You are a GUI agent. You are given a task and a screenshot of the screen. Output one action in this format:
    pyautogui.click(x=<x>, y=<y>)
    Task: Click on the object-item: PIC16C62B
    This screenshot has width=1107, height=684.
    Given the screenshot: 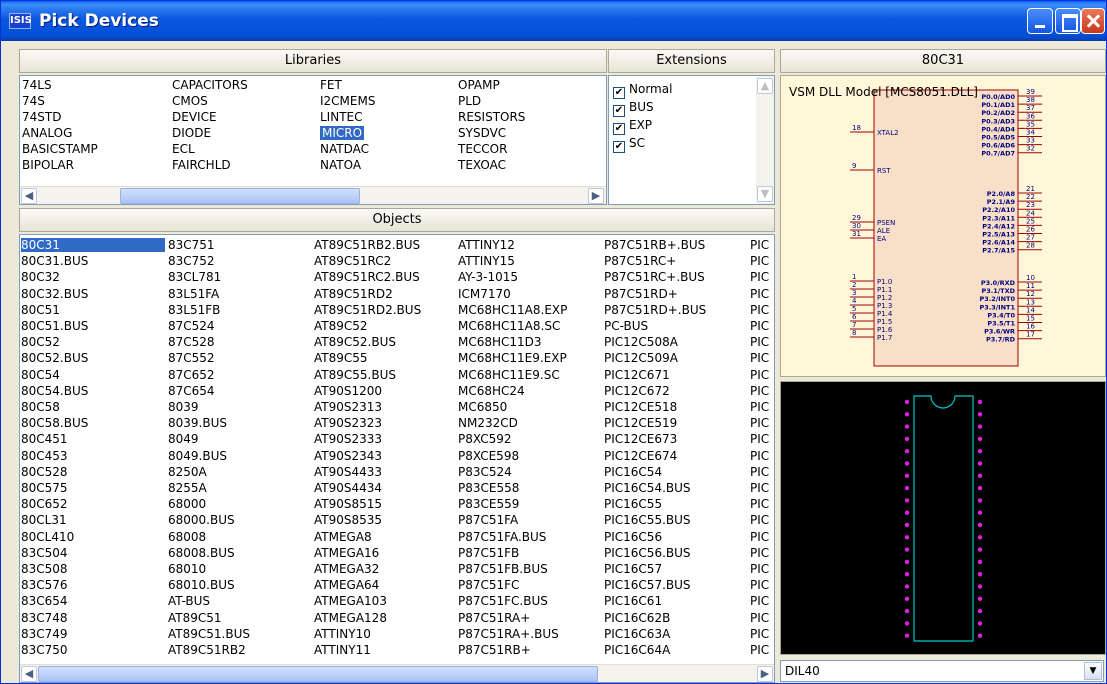 What is the action you would take?
    pyautogui.click(x=637, y=618)
    